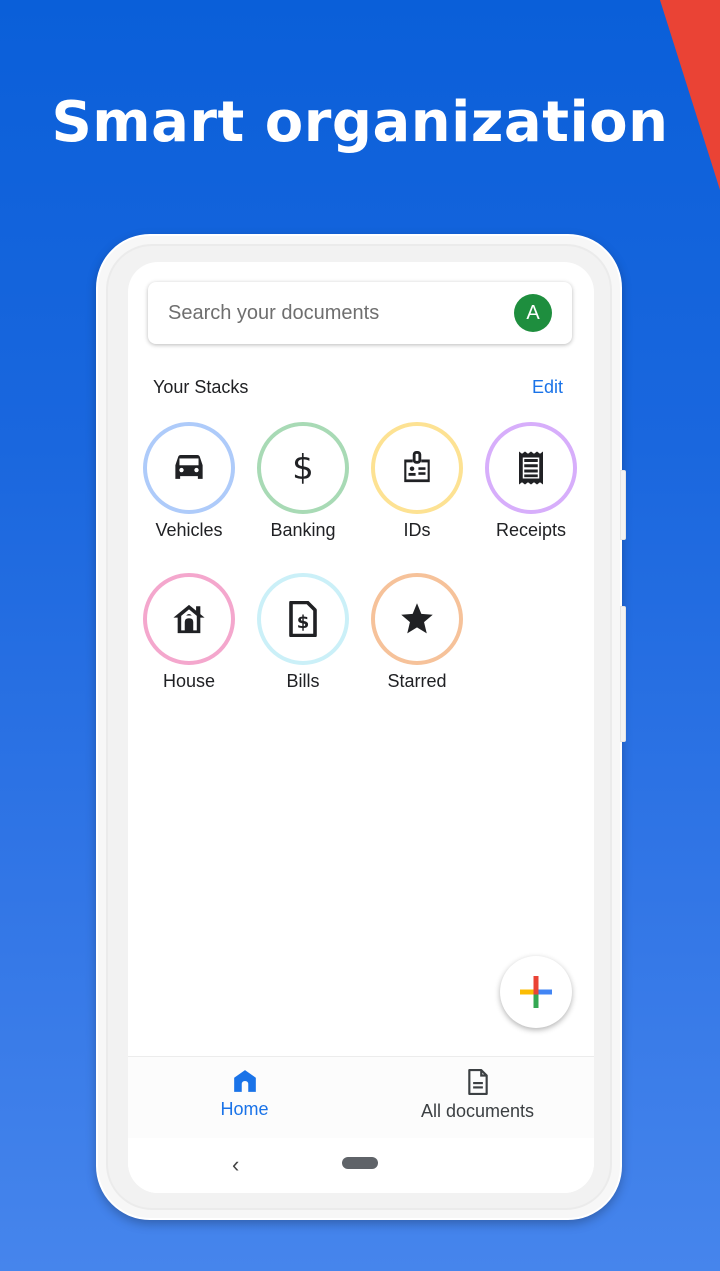 The width and height of the screenshot is (720, 1271). What do you see at coordinates (417, 681) in the screenshot?
I see `stack-label: Starred` at bounding box center [417, 681].